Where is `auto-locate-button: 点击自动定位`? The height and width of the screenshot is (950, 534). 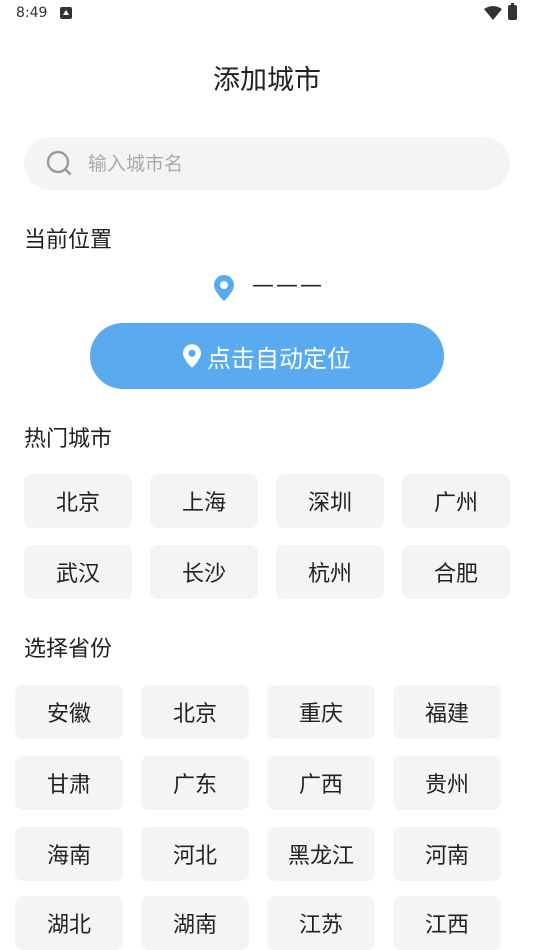
auto-locate-button: 点击自动定位 is located at coordinates (267, 356).